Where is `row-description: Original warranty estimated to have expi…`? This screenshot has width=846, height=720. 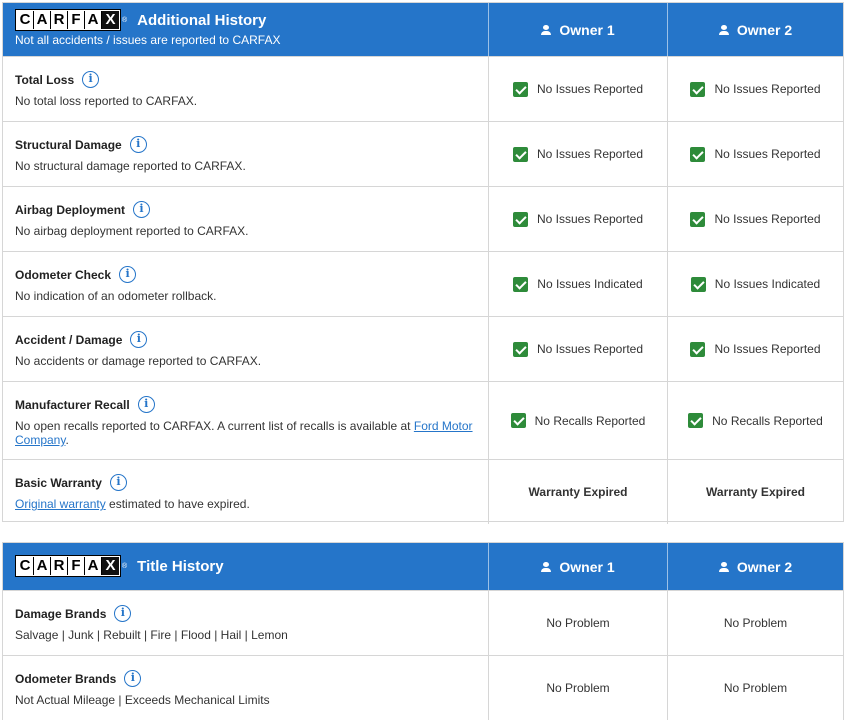 row-description: Original warranty estimated to have expi… is located at coordinates (132, 504).